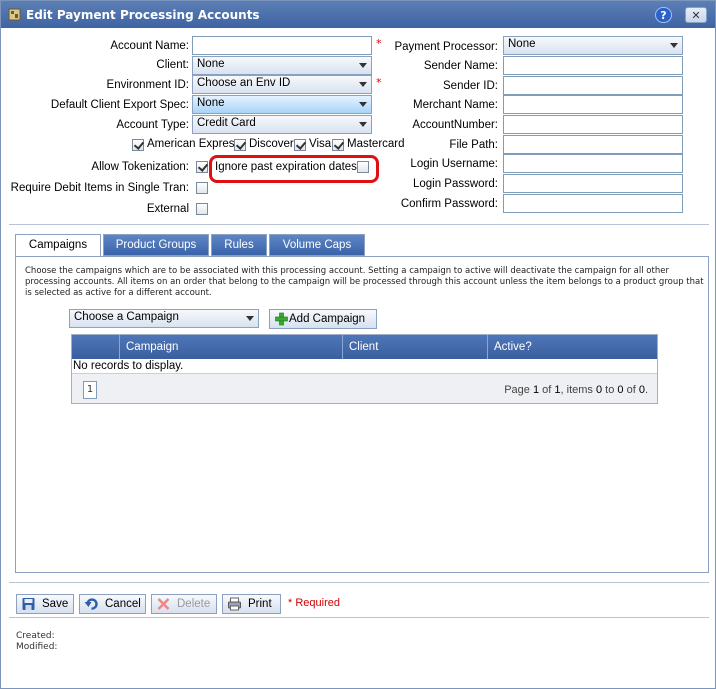 The height and width of the screenshot is (689, 716). What do you see at coordinates (260, 604) in the screenshot?
I see `print-label: Print` at bounding box center [260, 604].